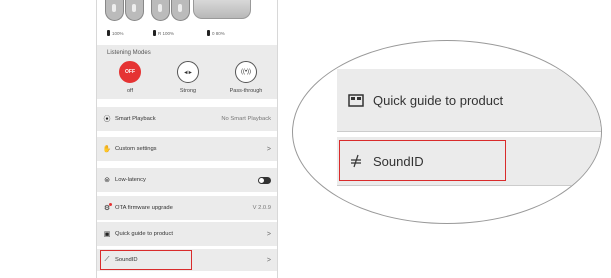  What do you see at coordinates (187, 208) in the screenshot?
I see `ota-upgrade-row: ⚙ OTA firmware upgrade V 2.0.9` at bounding box center [187, 208].